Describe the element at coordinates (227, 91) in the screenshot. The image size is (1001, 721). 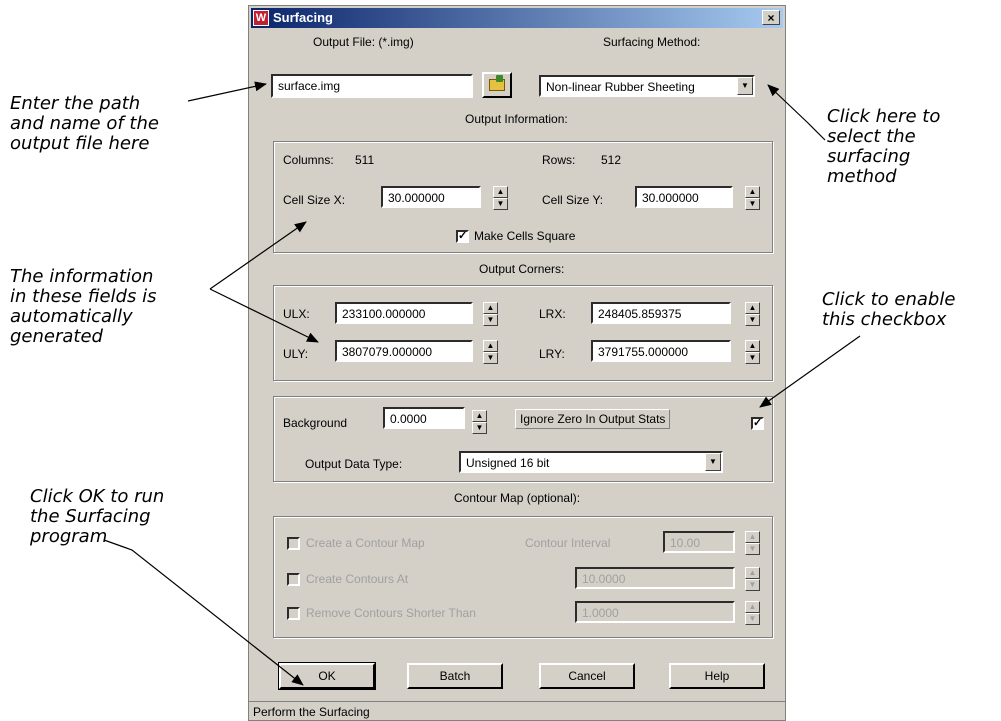
I see `arrow-enter-path` at that location.